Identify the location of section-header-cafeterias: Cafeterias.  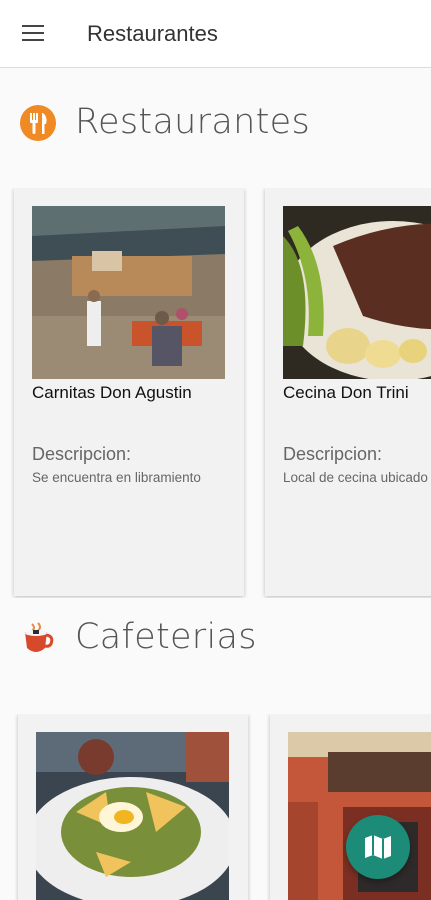
(215, 642).